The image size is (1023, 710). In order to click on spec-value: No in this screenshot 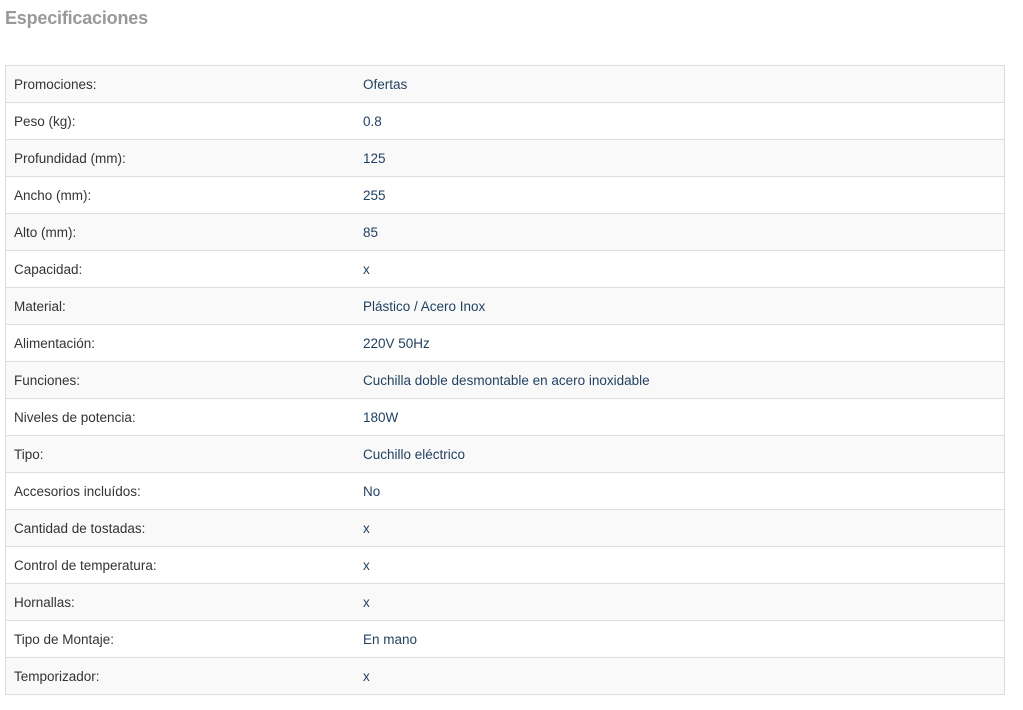, I will do `click(680, 491)`.